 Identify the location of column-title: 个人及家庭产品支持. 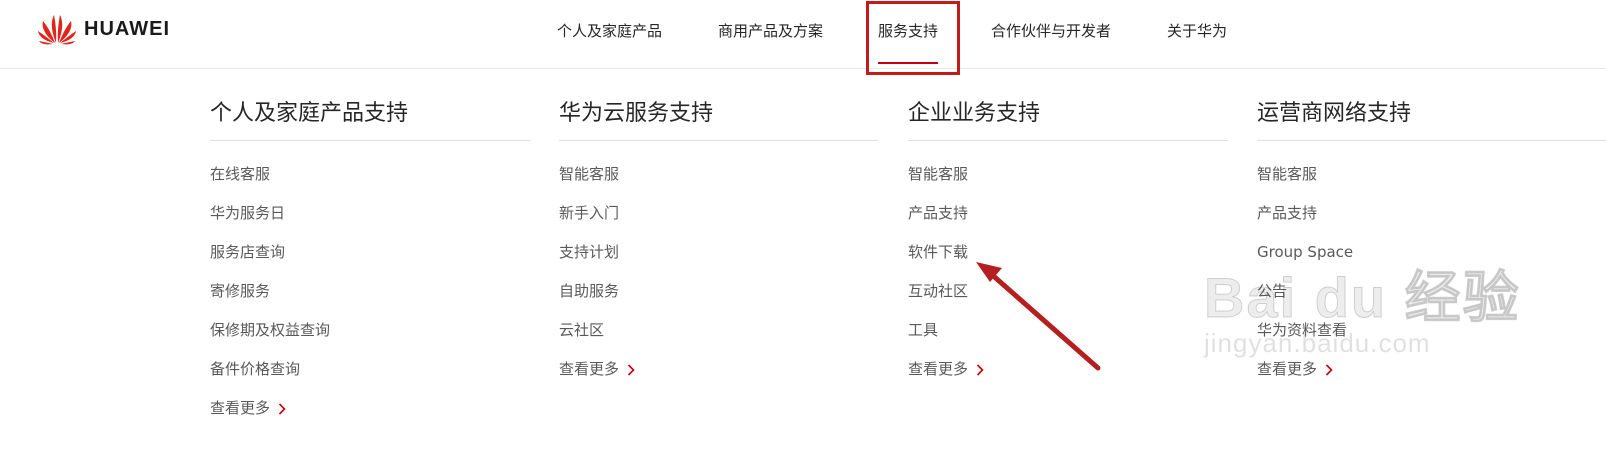
(309, 113).